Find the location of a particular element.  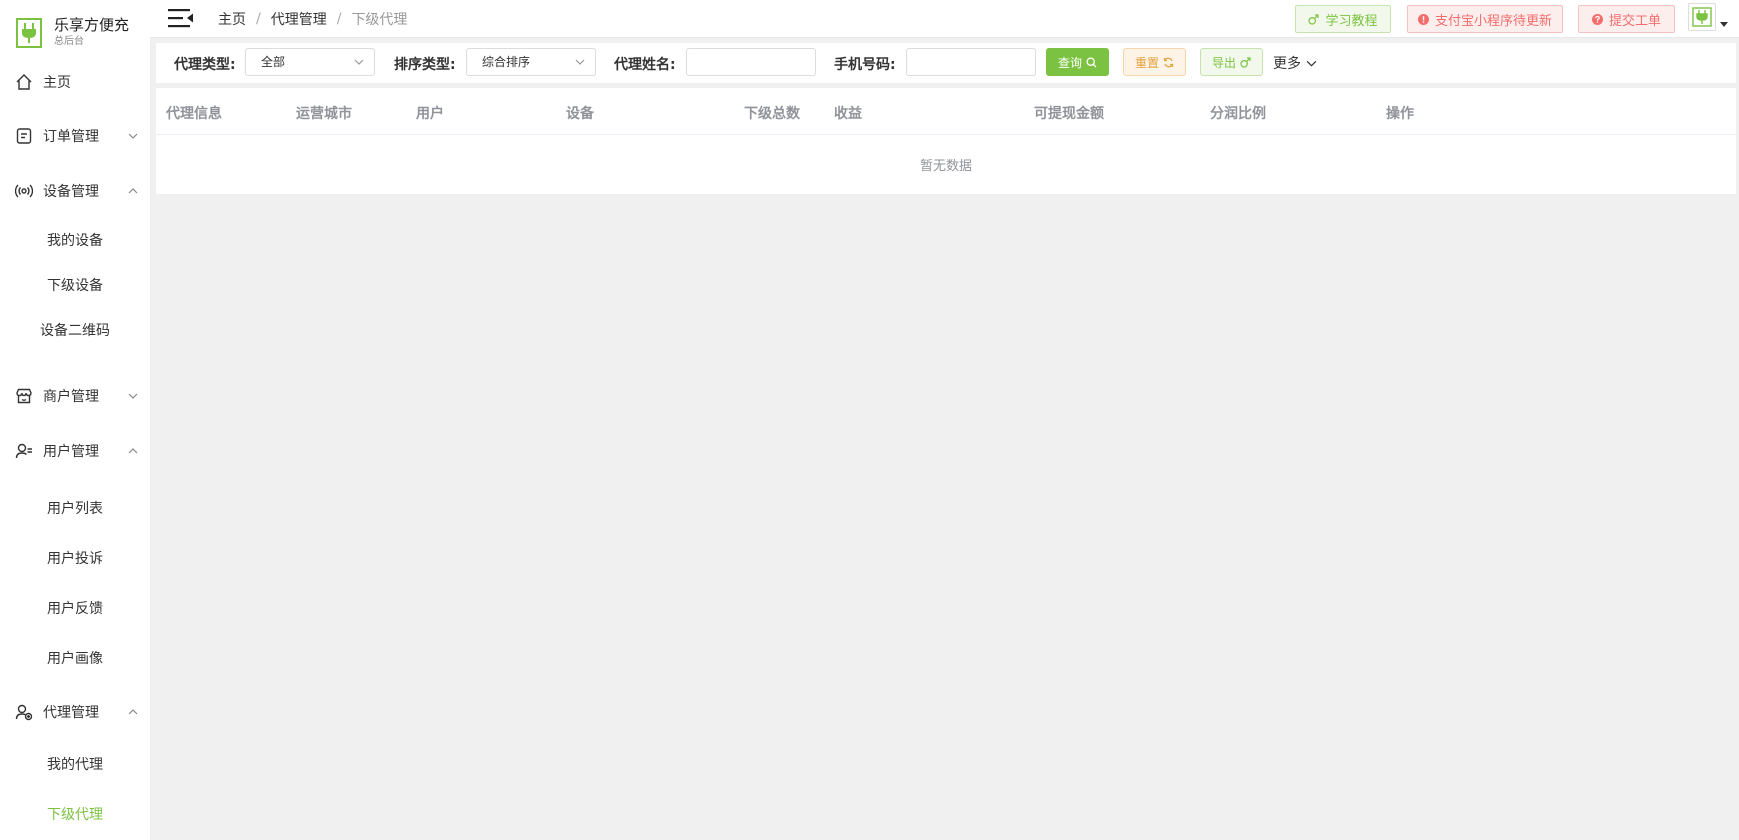

store-icon is located at coordinates (24, 396).